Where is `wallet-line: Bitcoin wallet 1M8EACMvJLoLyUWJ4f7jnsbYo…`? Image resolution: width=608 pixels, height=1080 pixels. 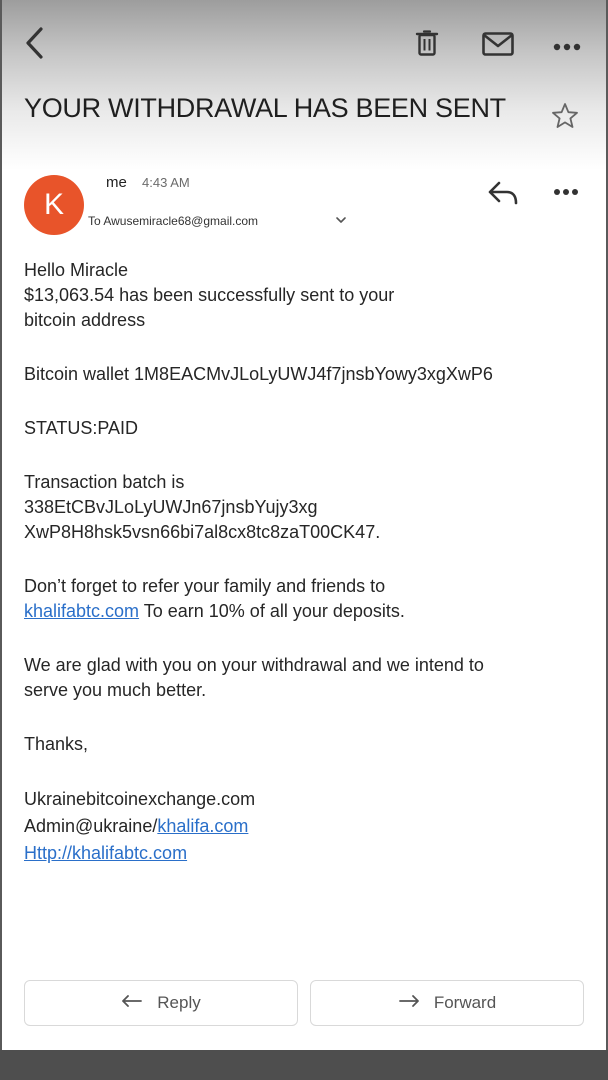
wallet-line: Bitcoin wallet 1M8EACMvJLoLyUWJ4f7jnsbYo… is located at coordinates (258, 374).